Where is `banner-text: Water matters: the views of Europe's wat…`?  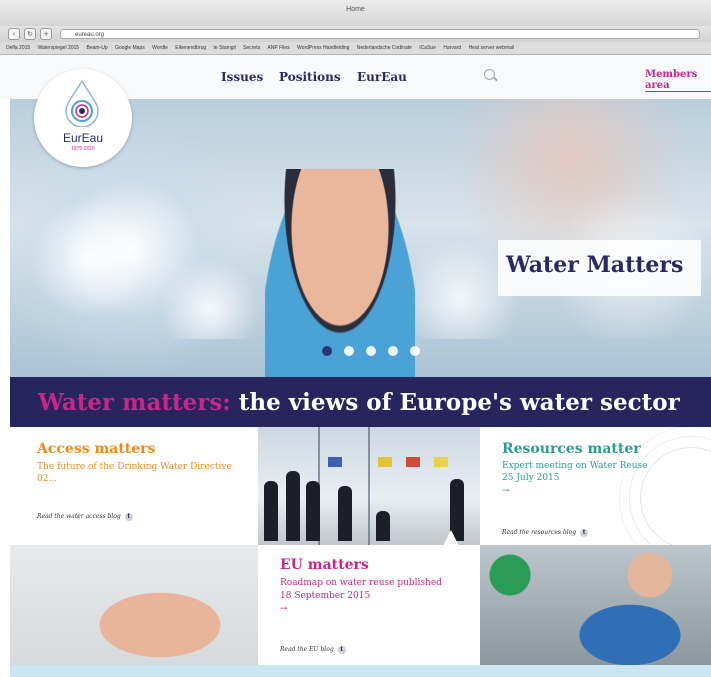
banner-text: Water matters: the views of Europe's wat… is located at coordinates (359, 402).